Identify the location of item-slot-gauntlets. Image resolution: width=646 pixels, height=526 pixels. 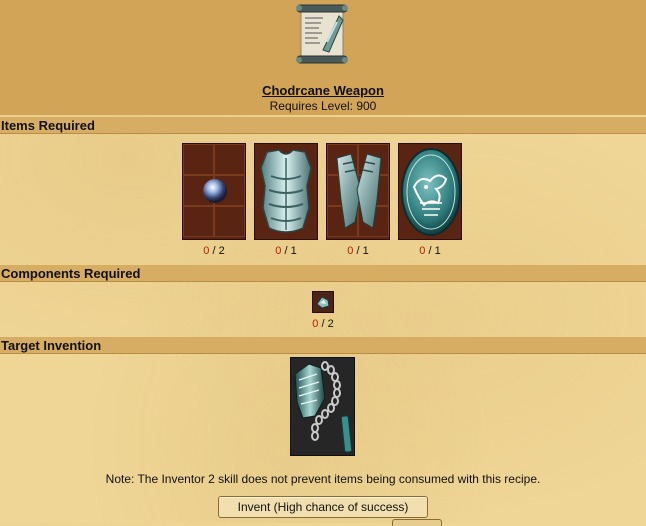
(358, 191).